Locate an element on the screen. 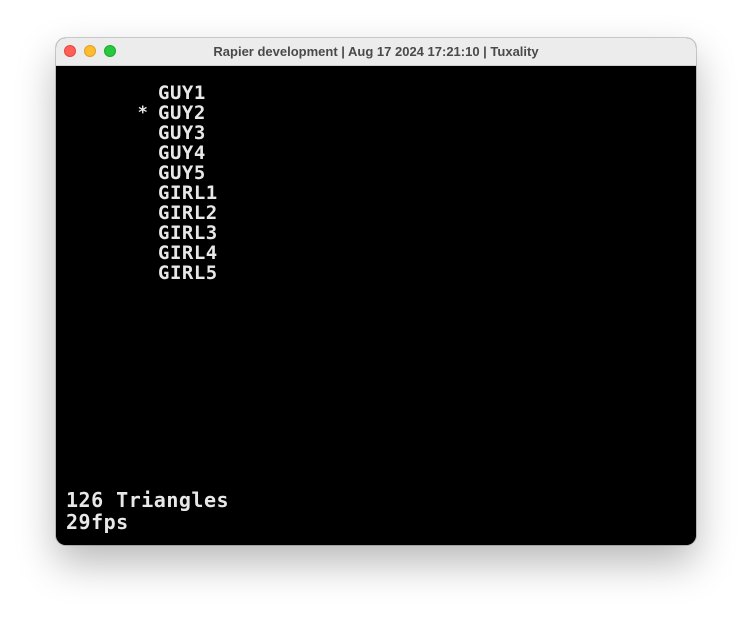 This screenshot has height=620, width=752. menu-item-guy4: GUY4 is located at coordinates (176, 153).